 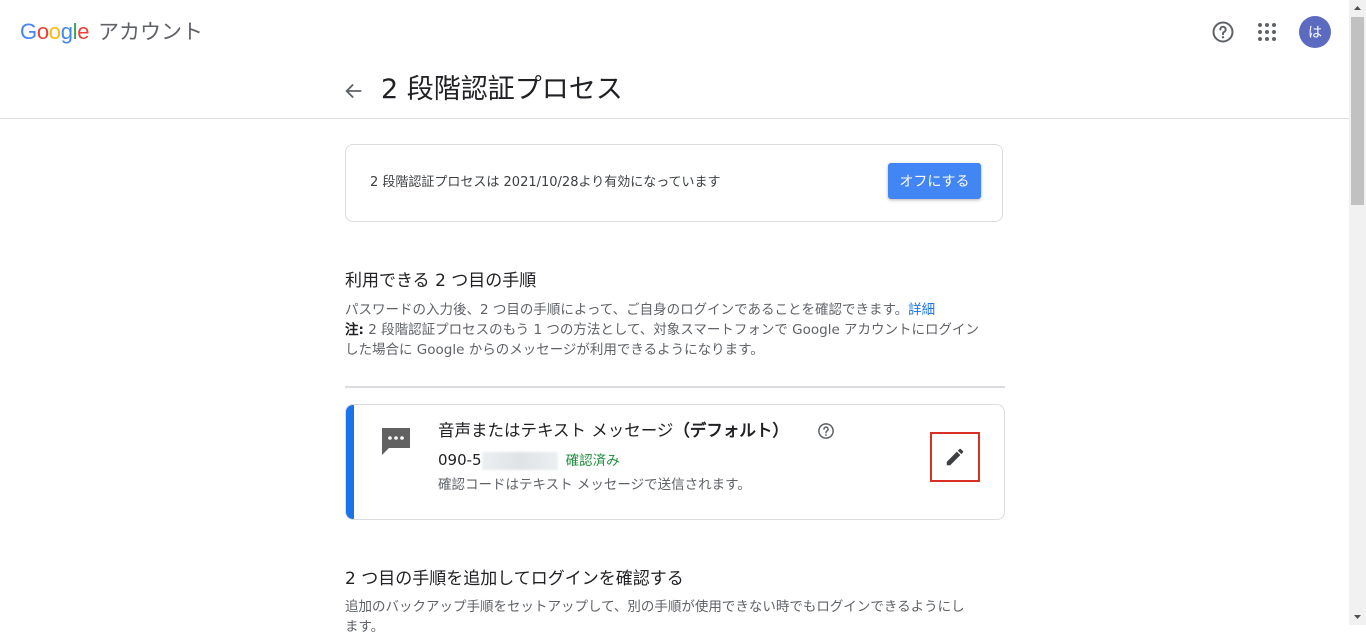 I want to click on google-logo: Google, so click(x=54, y=32).